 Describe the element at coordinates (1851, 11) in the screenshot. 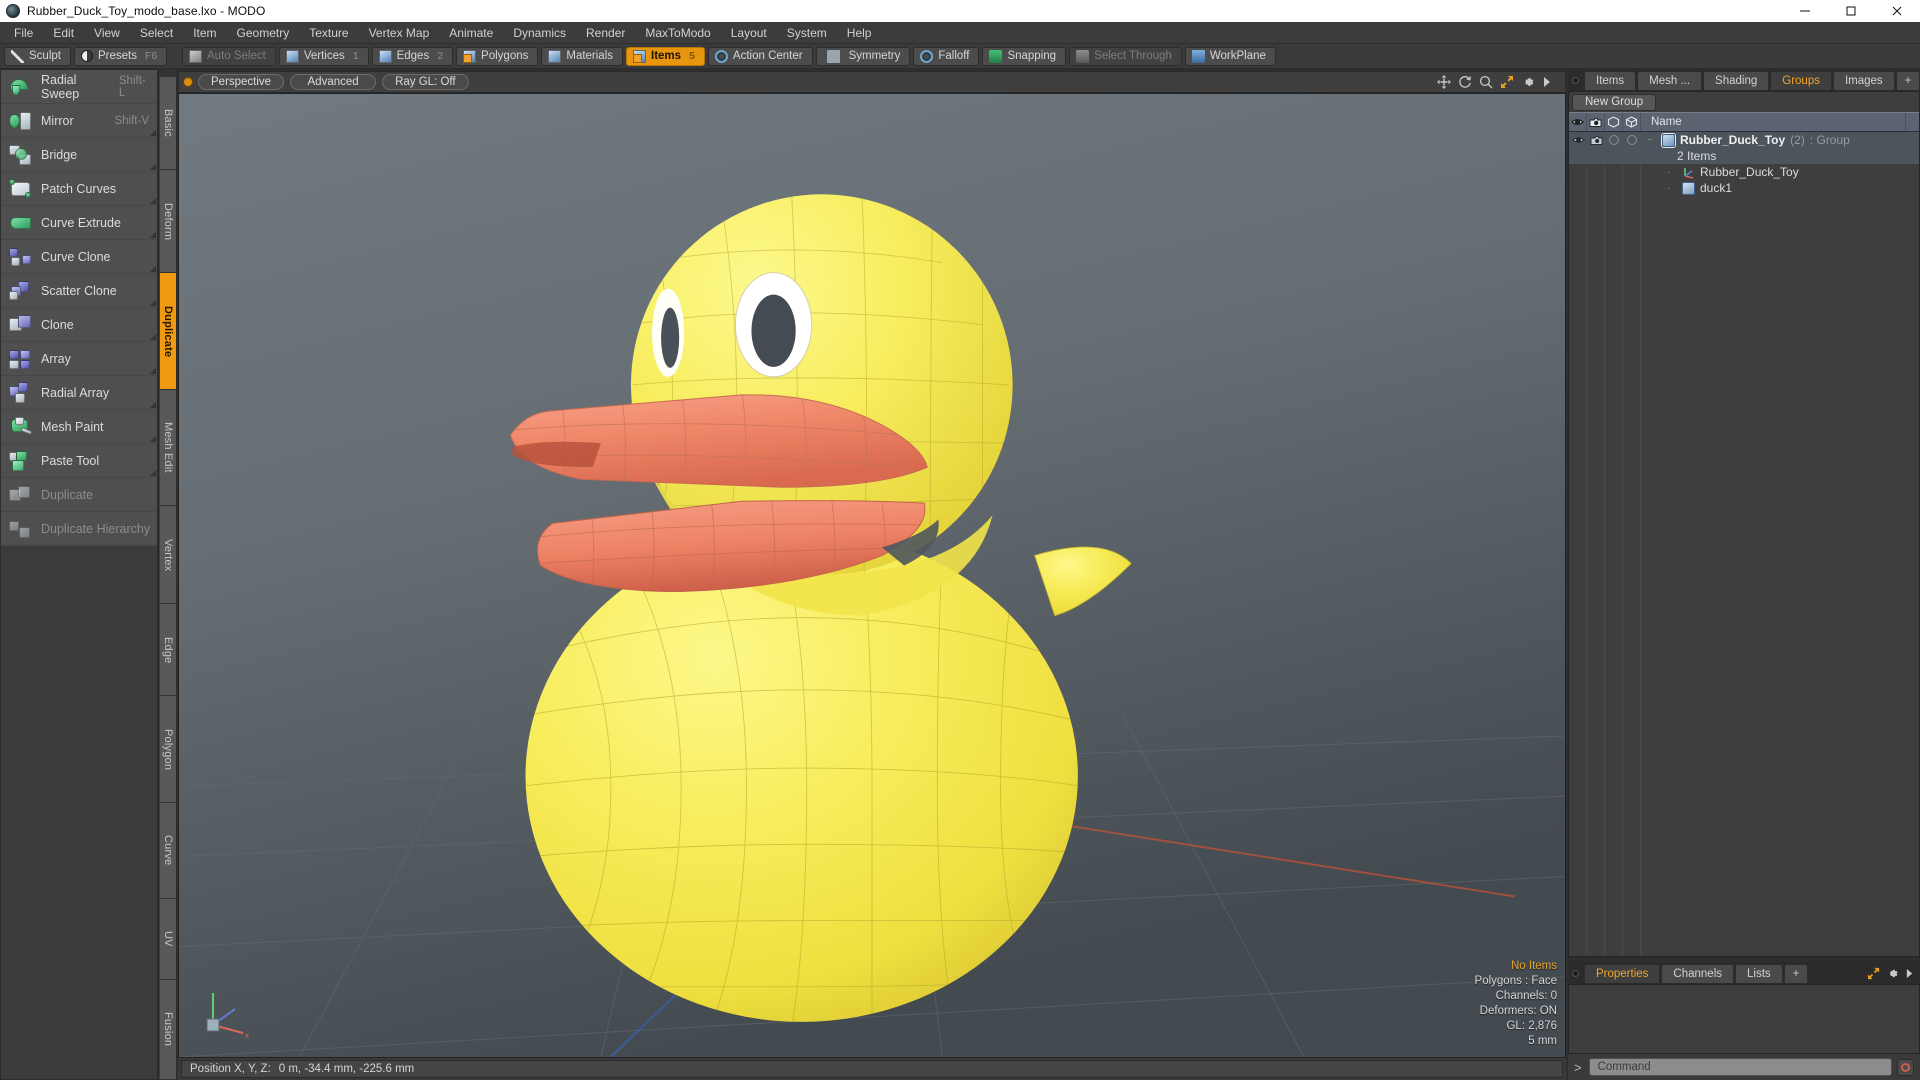

I see `maximize-icon` at that location.